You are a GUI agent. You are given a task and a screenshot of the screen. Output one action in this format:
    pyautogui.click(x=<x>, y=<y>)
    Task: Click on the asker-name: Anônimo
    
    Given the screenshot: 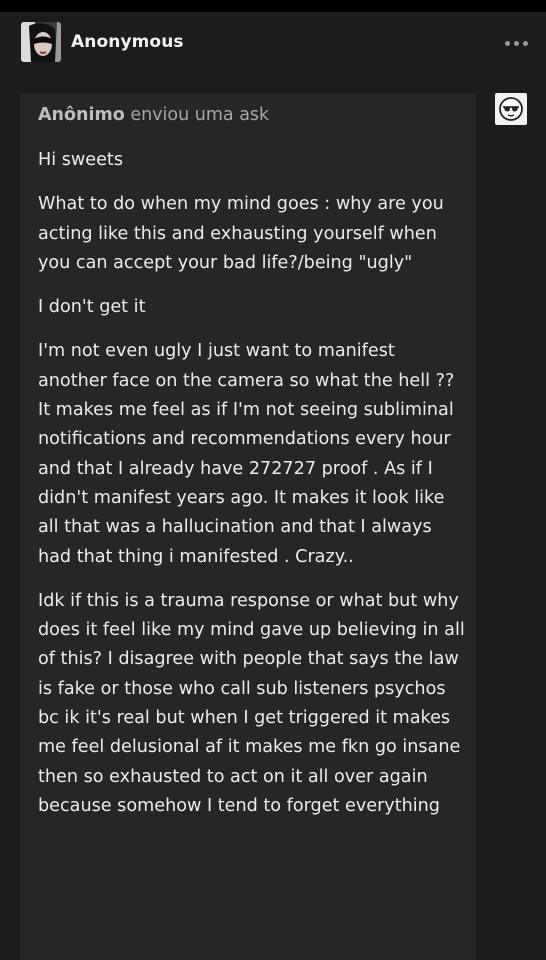 What is the action you would take?
    pyautogui.click(x=81, y=115)
    